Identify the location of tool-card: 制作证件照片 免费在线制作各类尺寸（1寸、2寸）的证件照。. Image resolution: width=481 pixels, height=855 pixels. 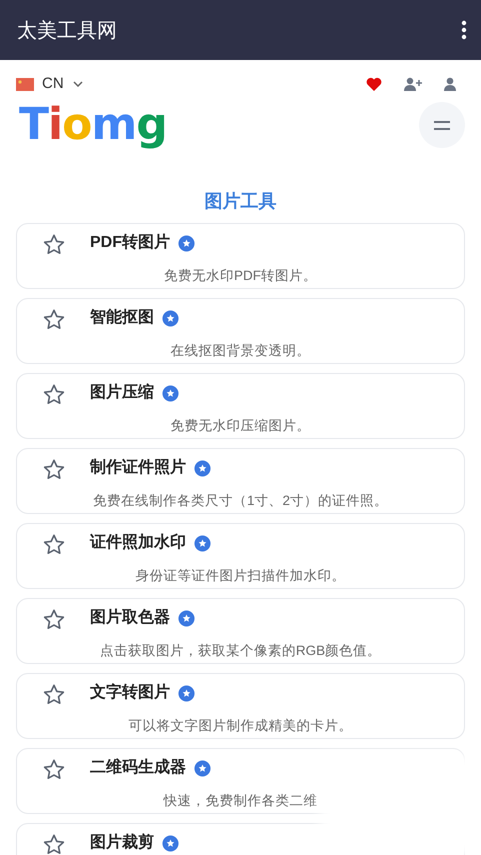
(240, 481).